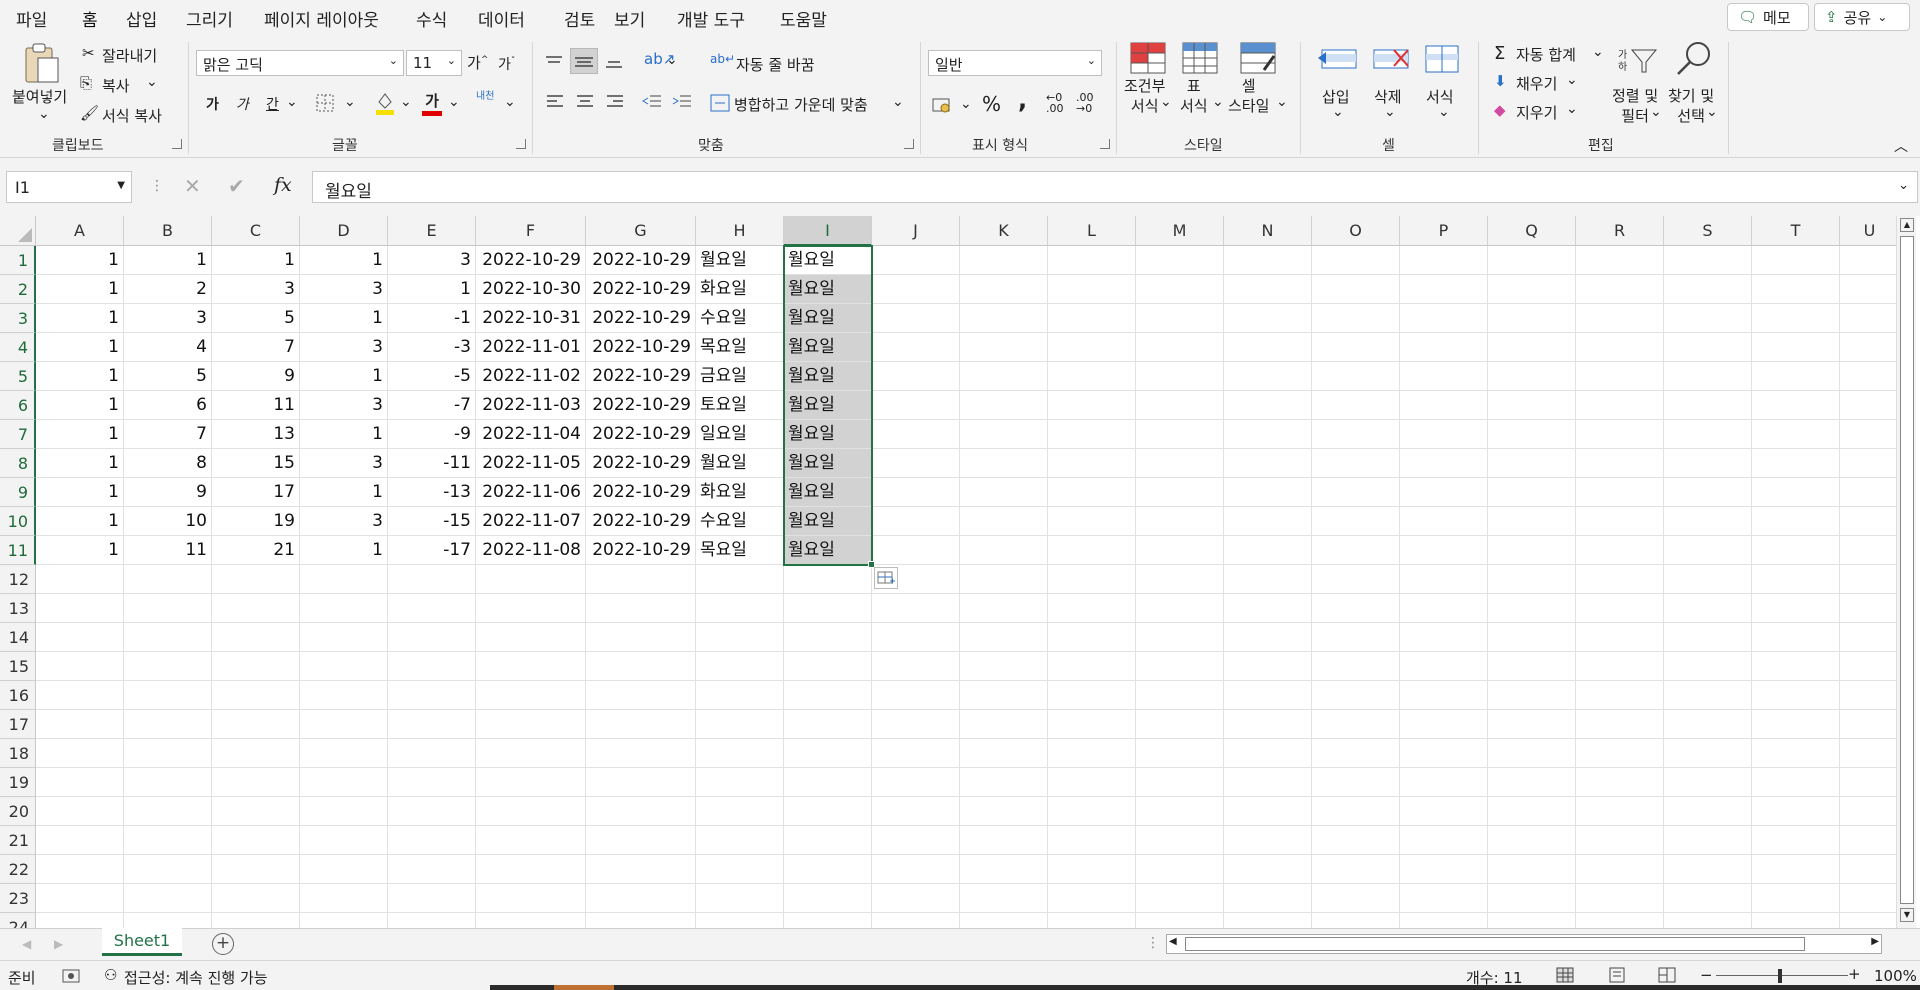  I want to click on find-select-dropdown-icon: ⌄, so click(1712, 112).